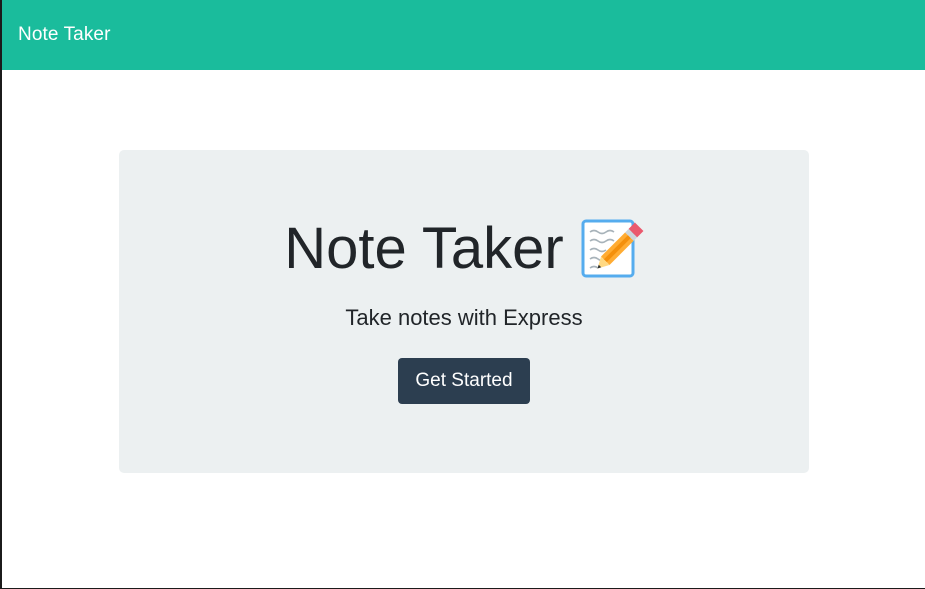 The width and height of the screenshot is (925, 589). I want to click on hero-subtitle: Take notes with Express, so click(464, 317).